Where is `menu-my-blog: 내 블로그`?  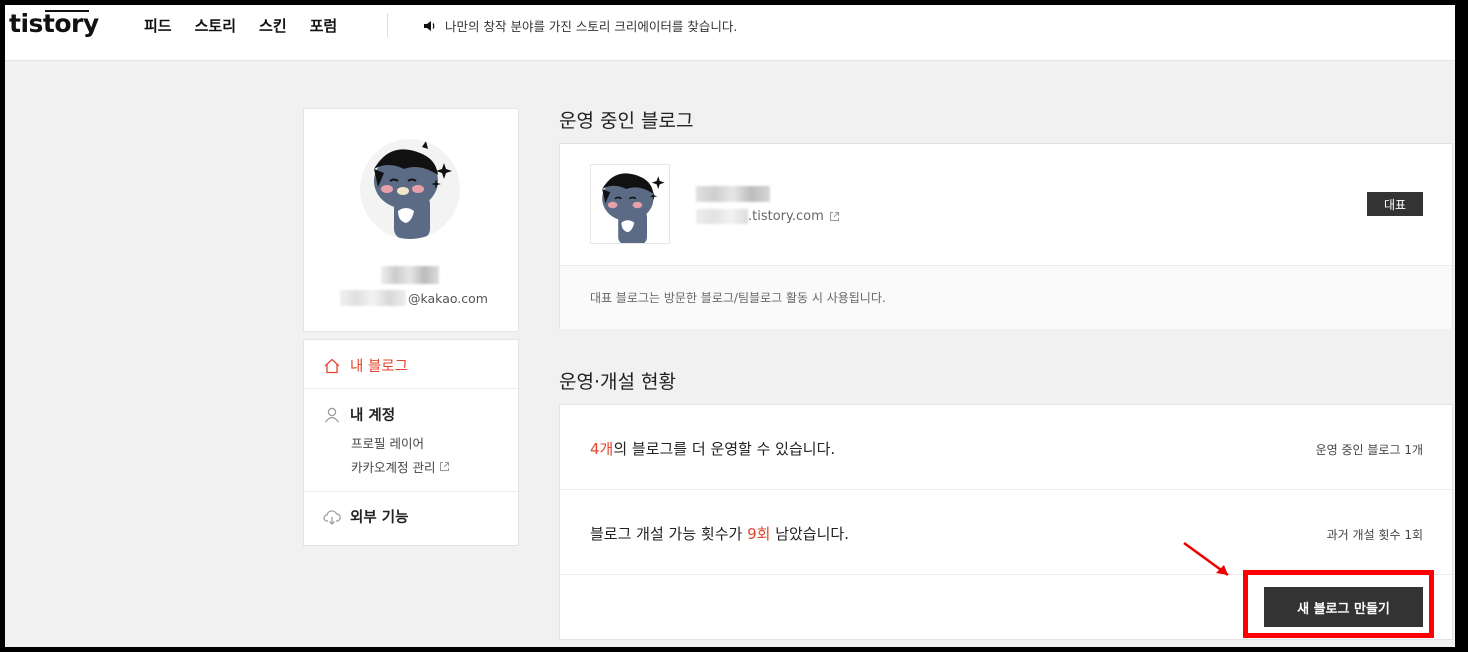
menu-my-blog: 내 블로그 is located at coordinates (365, 365).